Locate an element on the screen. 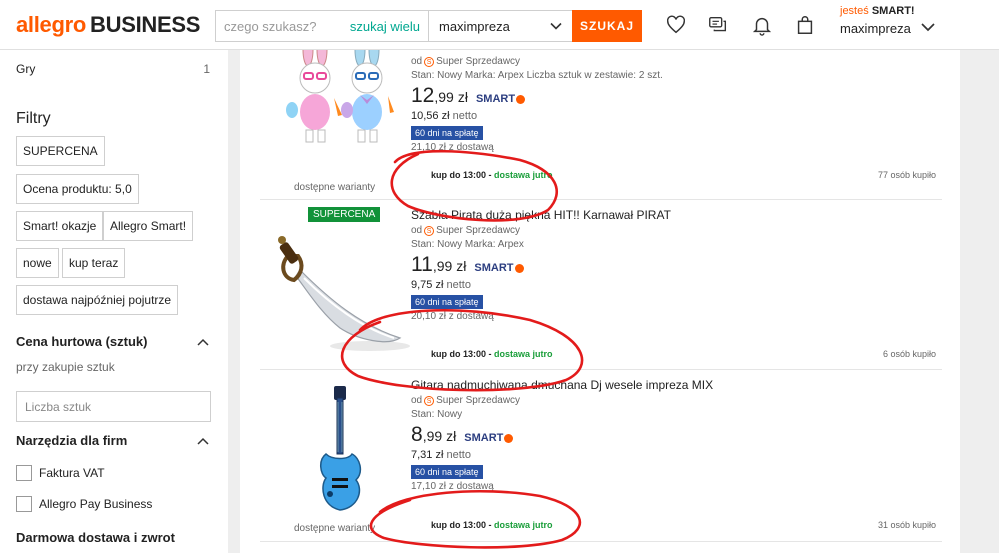 The image size is (999, 553). filter-chip: Ocena produktu: 5,0 is located at coordinates (77, 189).